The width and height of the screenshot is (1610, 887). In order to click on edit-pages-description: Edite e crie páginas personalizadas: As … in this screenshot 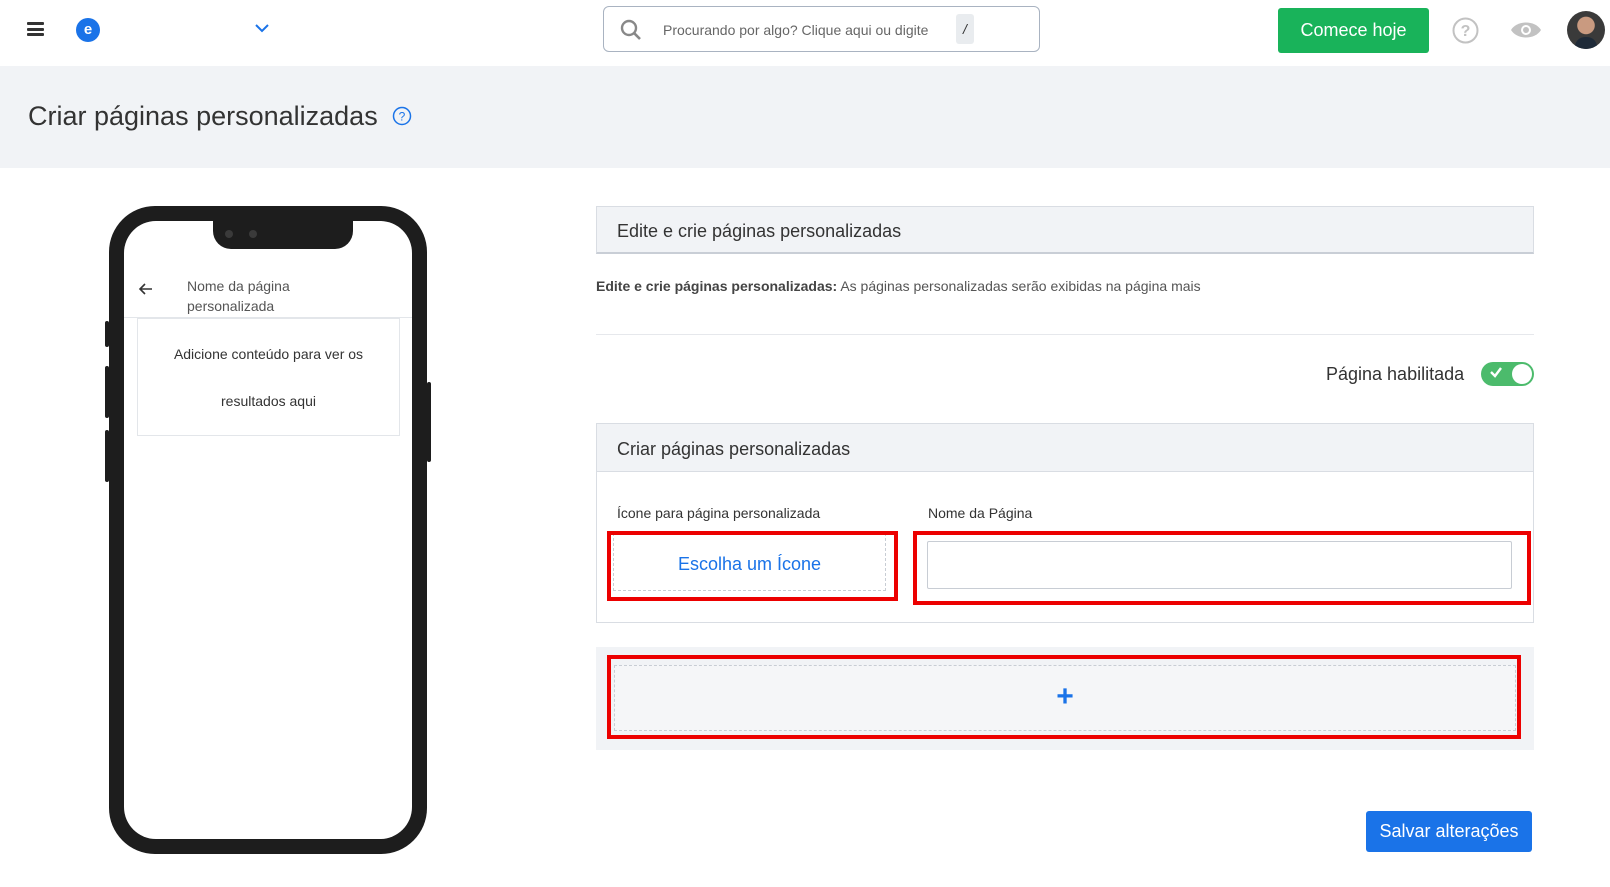, I will do `click(898, 286)`.